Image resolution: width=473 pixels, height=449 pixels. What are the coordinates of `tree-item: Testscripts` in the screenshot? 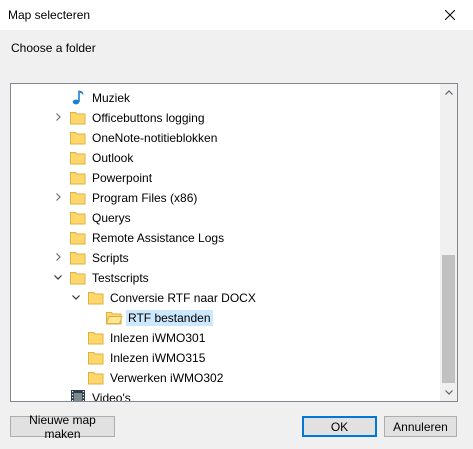 It's located at (225, 277).